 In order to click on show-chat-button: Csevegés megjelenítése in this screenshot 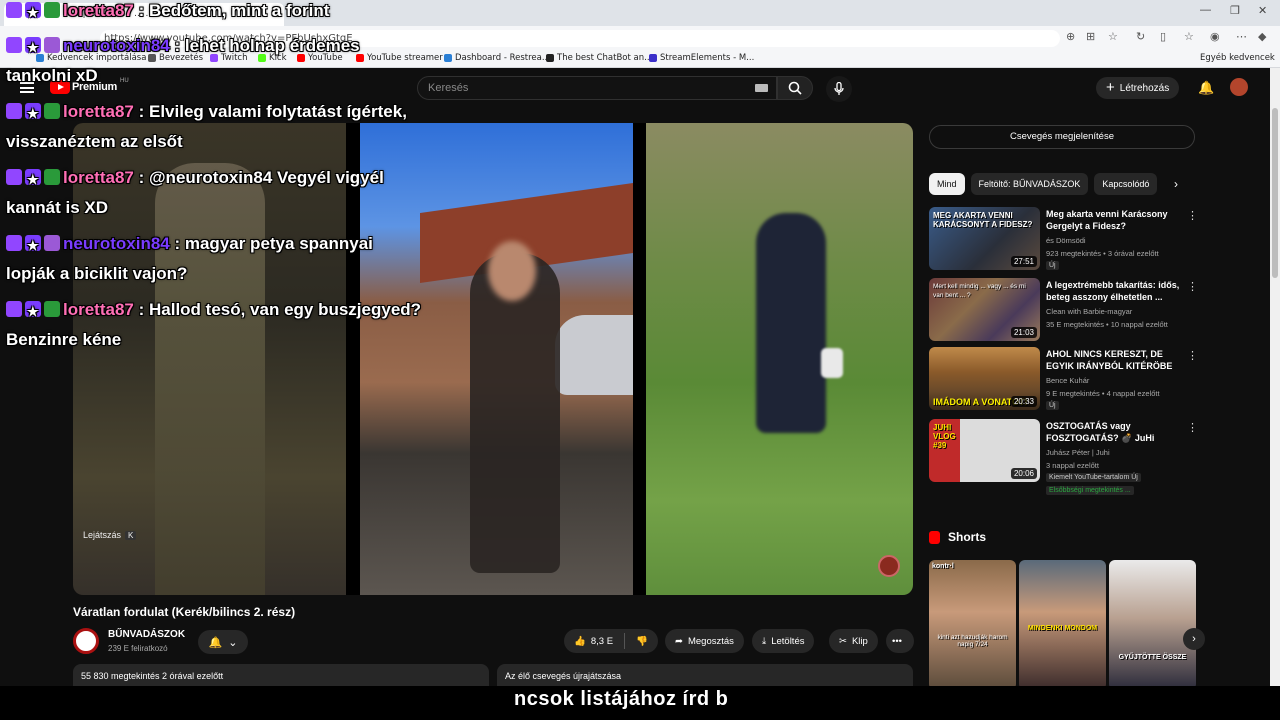, I will do `click(1062, 137)`.